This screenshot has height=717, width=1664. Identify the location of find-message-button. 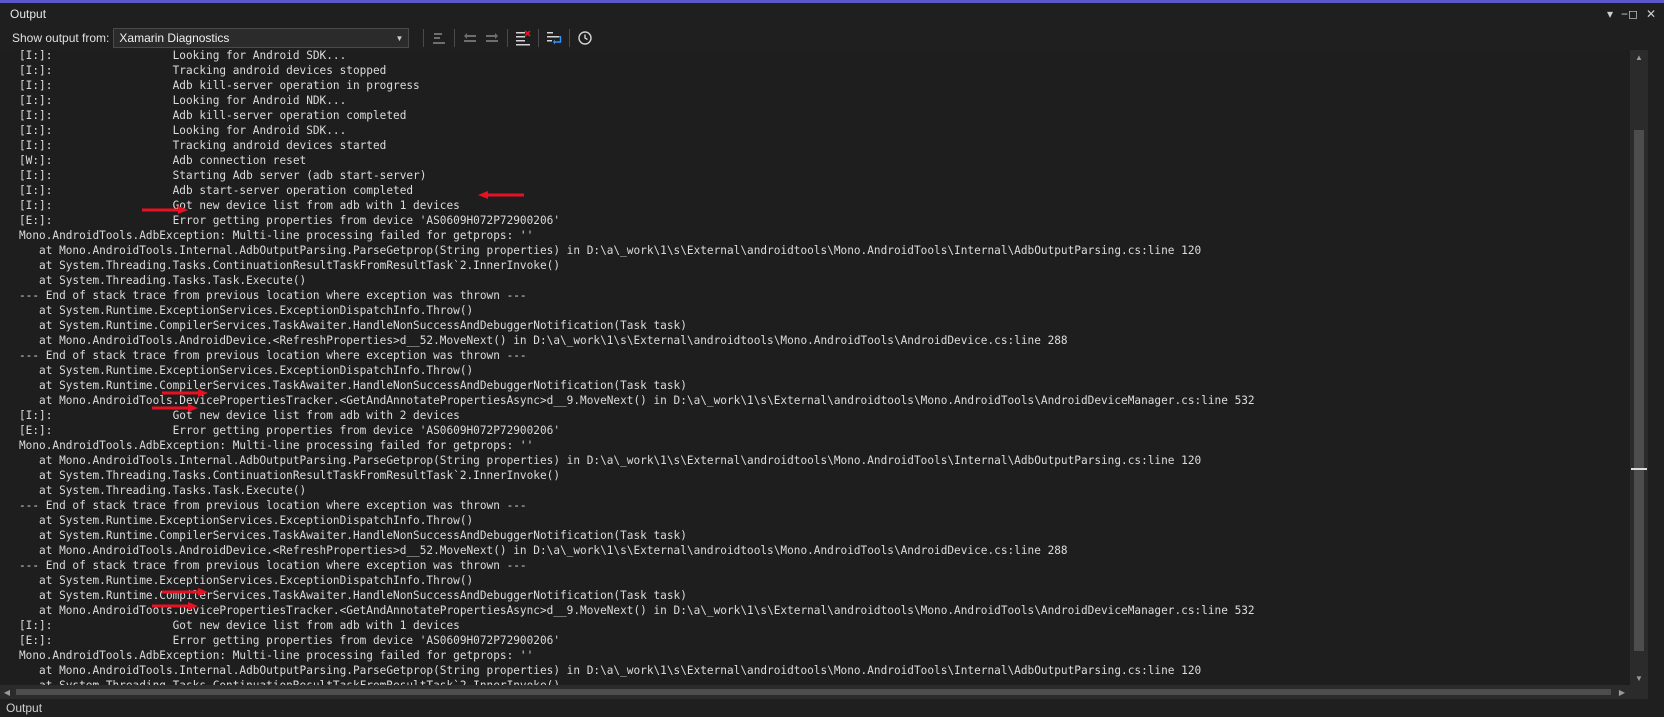
(439, 38).